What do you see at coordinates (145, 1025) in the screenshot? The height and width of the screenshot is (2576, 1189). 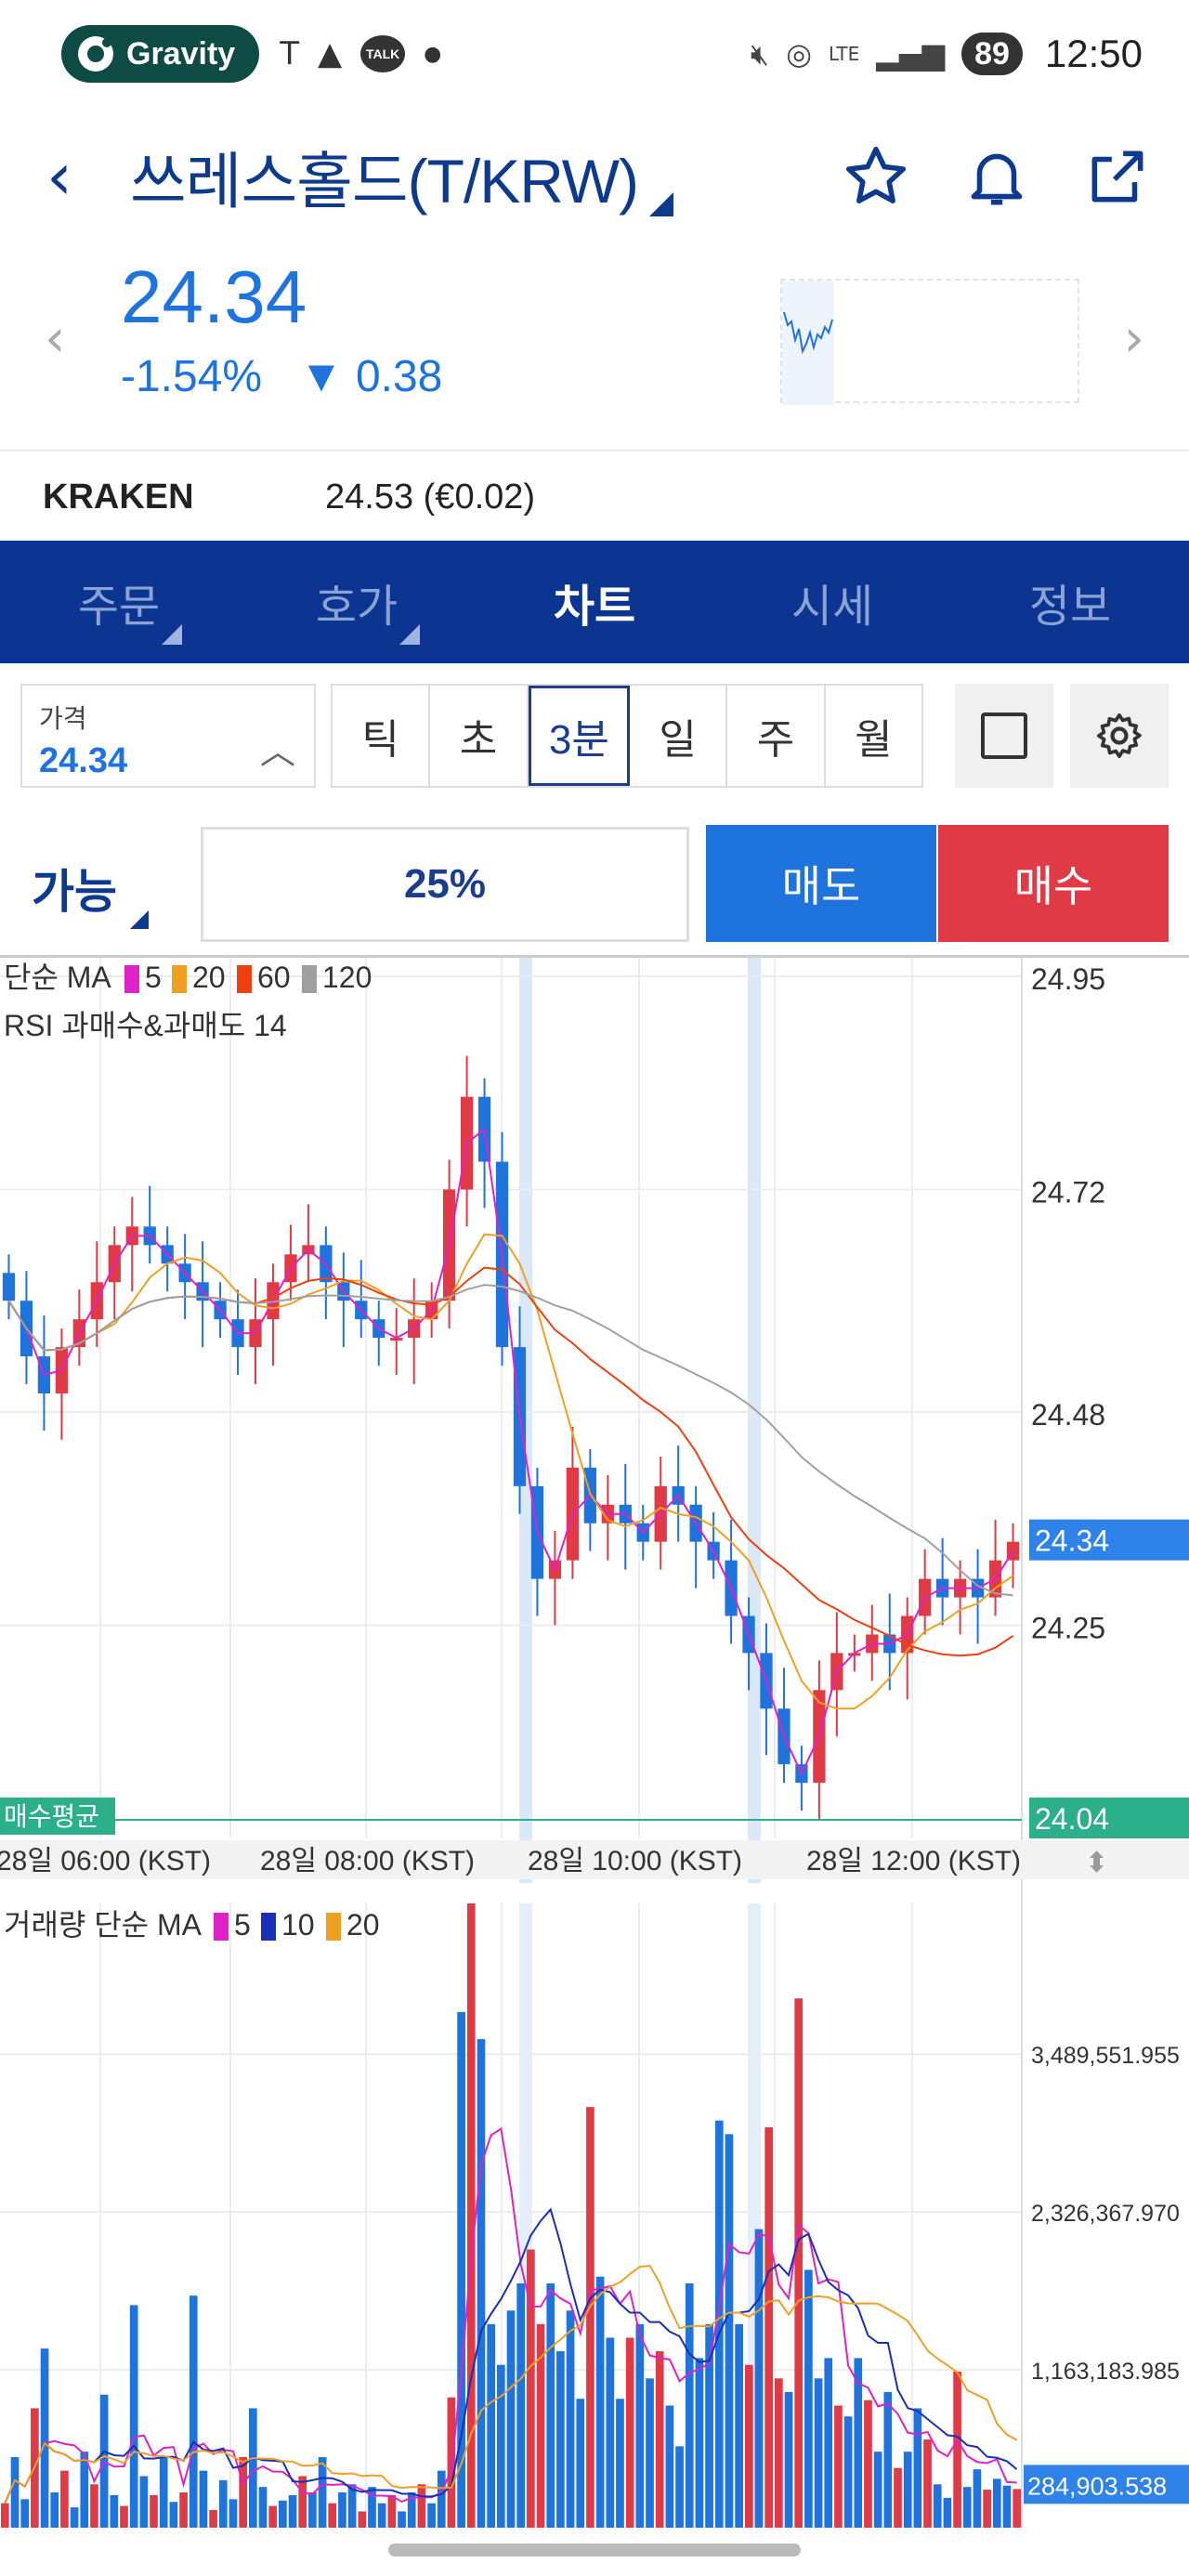 I see `rsi-legend: RSI 과매수&과매도 14` at bounding box center [145, 1025].